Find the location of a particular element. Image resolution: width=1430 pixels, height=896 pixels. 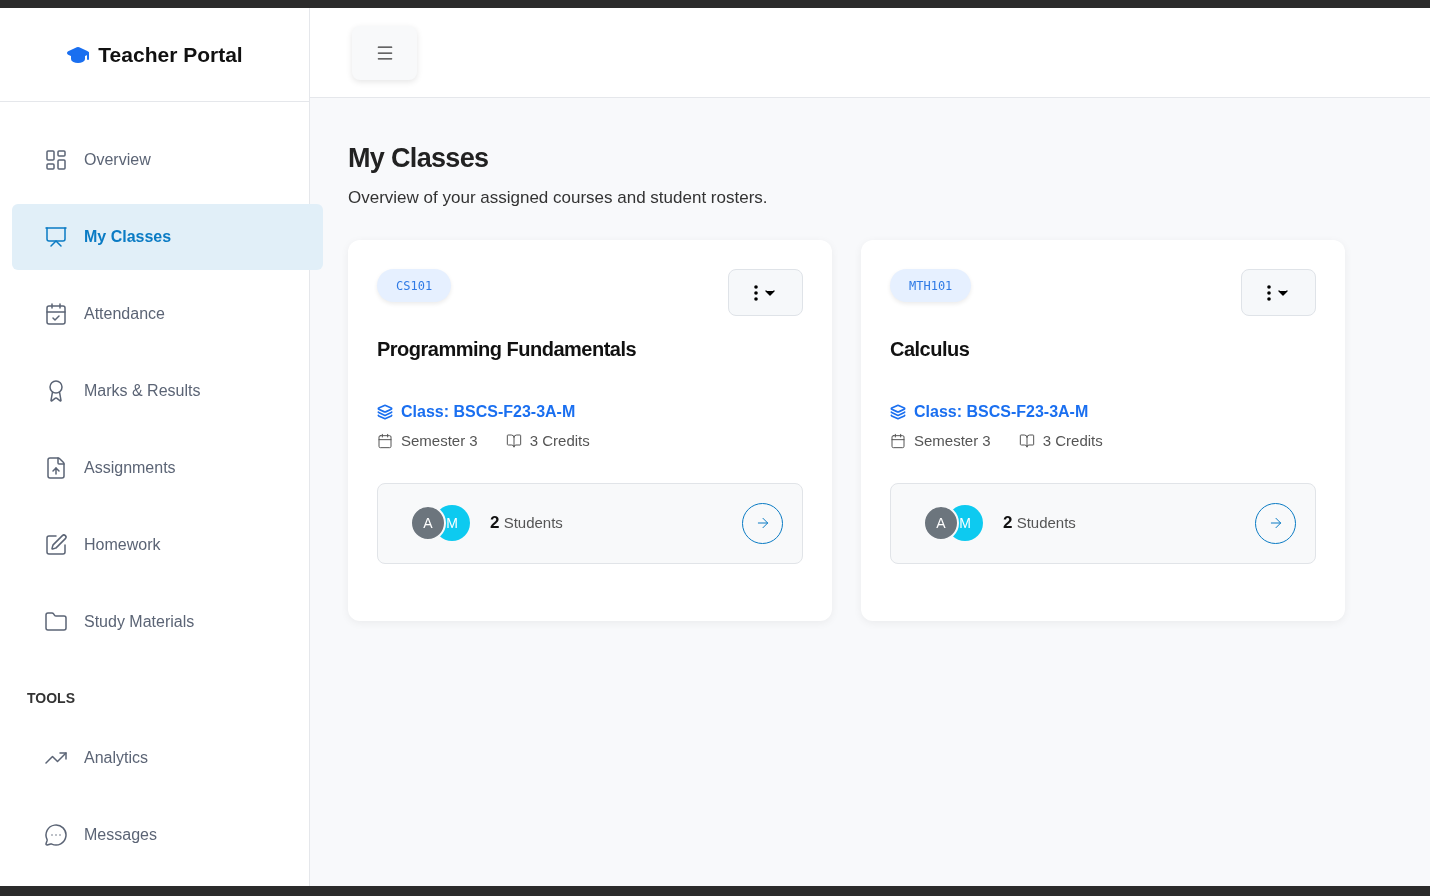

edit-icon is located at coordinates (56, 545).